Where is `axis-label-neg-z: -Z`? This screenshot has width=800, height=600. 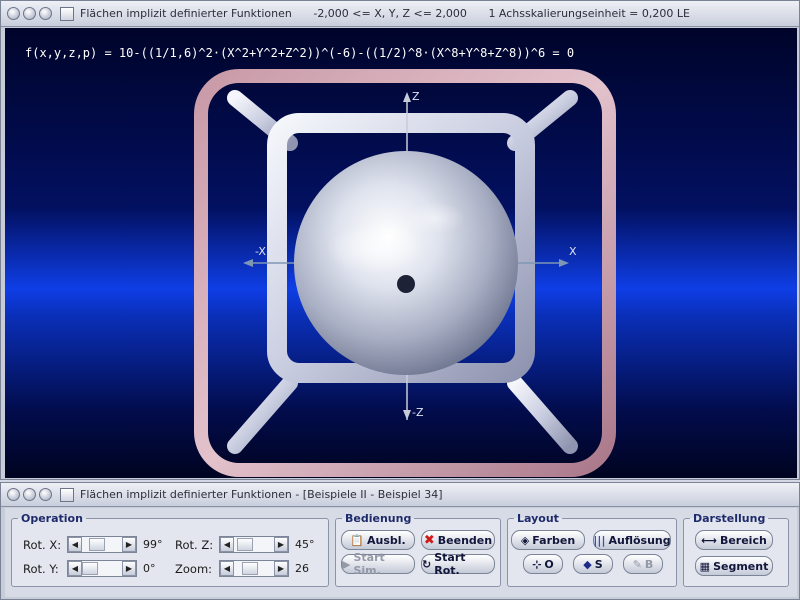
axis-label-neg-z: -Z is located at coordinates (418, 412).